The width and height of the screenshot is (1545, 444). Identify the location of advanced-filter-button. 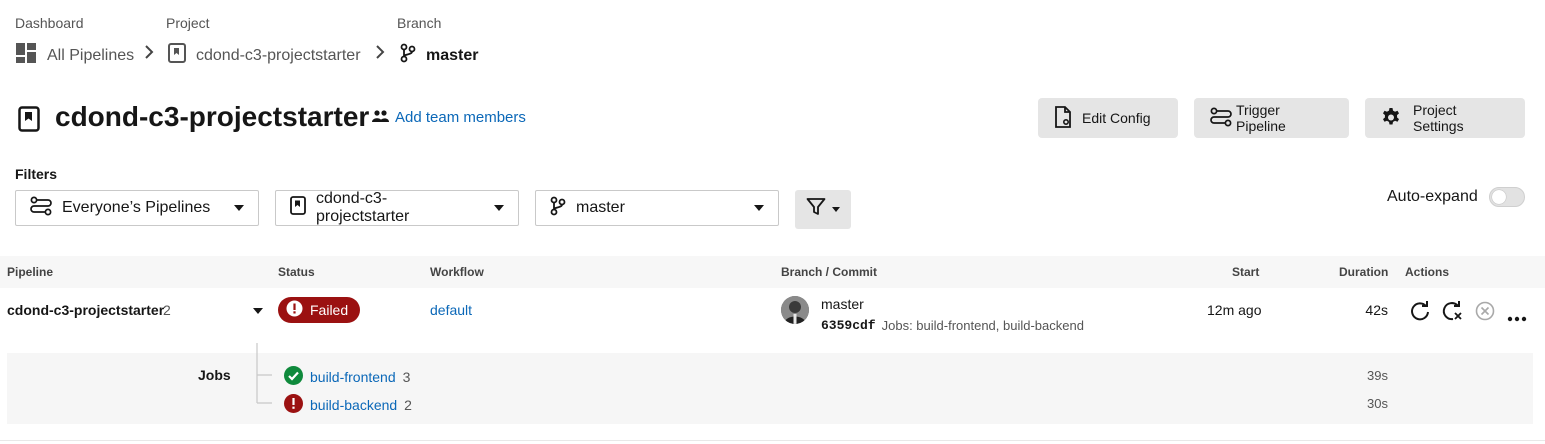
(823, 209).